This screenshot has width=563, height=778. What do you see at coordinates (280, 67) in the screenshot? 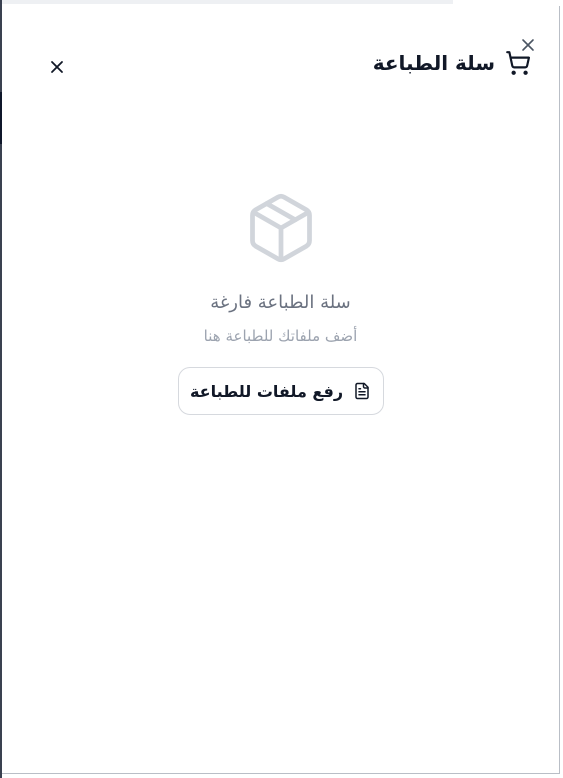
I see `drawer-header: سلة الطباعة` at bounding box center [280, 67].